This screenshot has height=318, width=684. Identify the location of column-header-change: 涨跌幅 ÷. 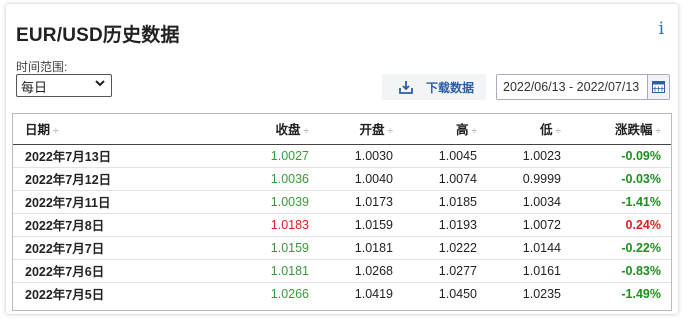
(618, 129).